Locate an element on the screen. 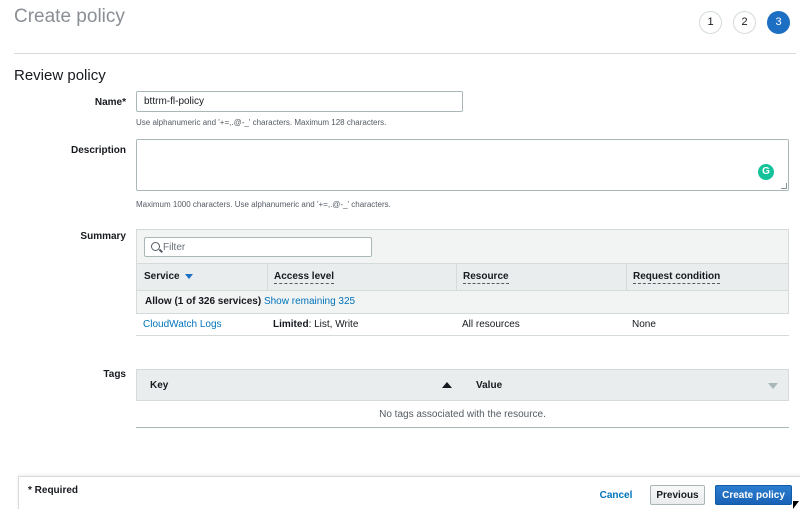 This screenshot has width=800, height=509. footer-bar: * Required Cancel Previous Create policy is located at coordinates (409, 492).